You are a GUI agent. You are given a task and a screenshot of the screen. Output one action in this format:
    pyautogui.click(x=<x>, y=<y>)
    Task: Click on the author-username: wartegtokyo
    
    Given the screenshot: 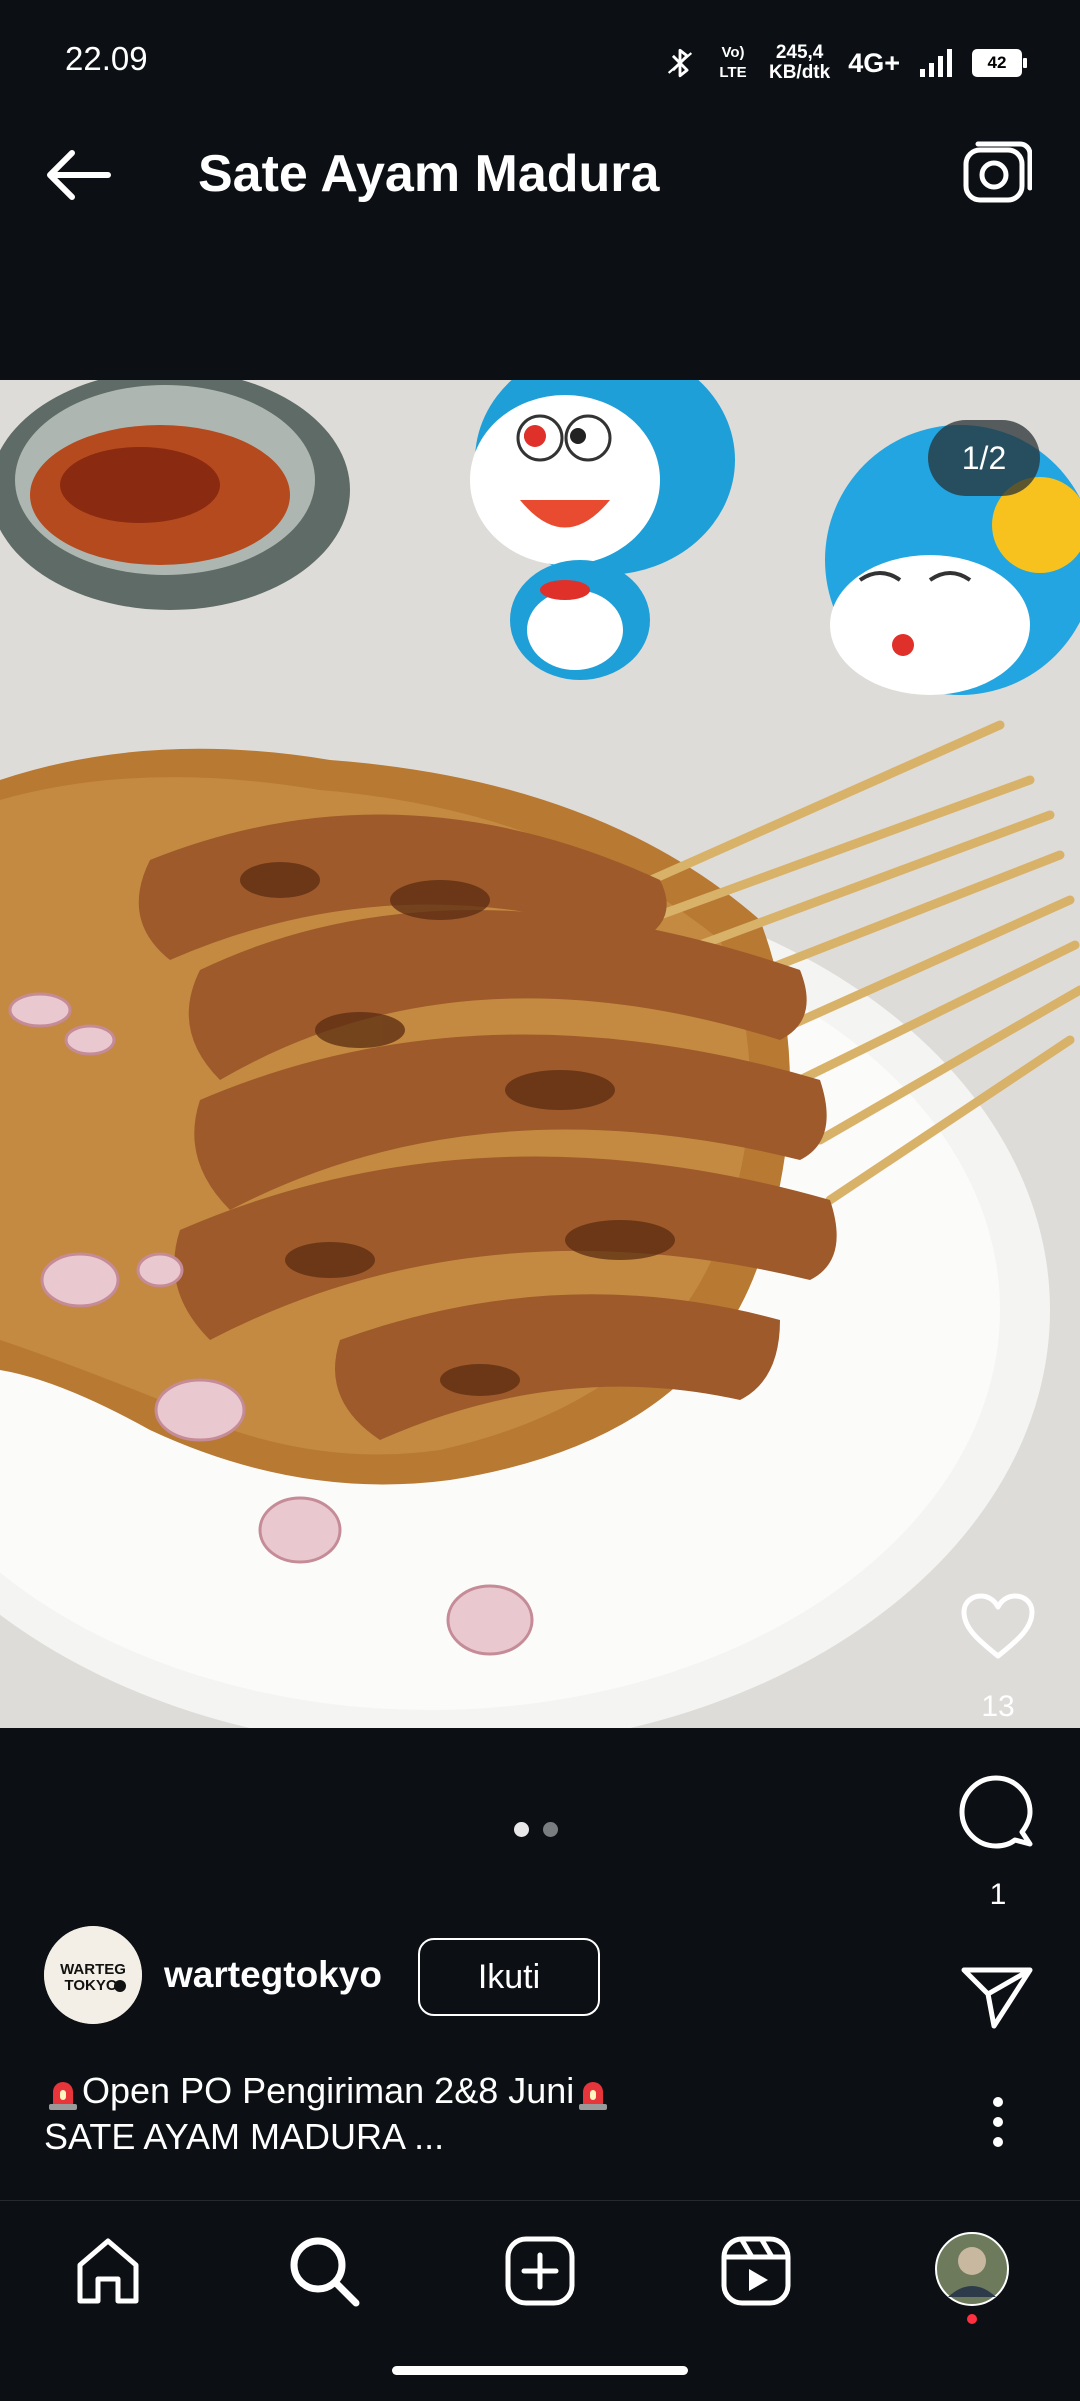 What is the action you would take?
    pyautogui.click(x=273, y=1975)
    